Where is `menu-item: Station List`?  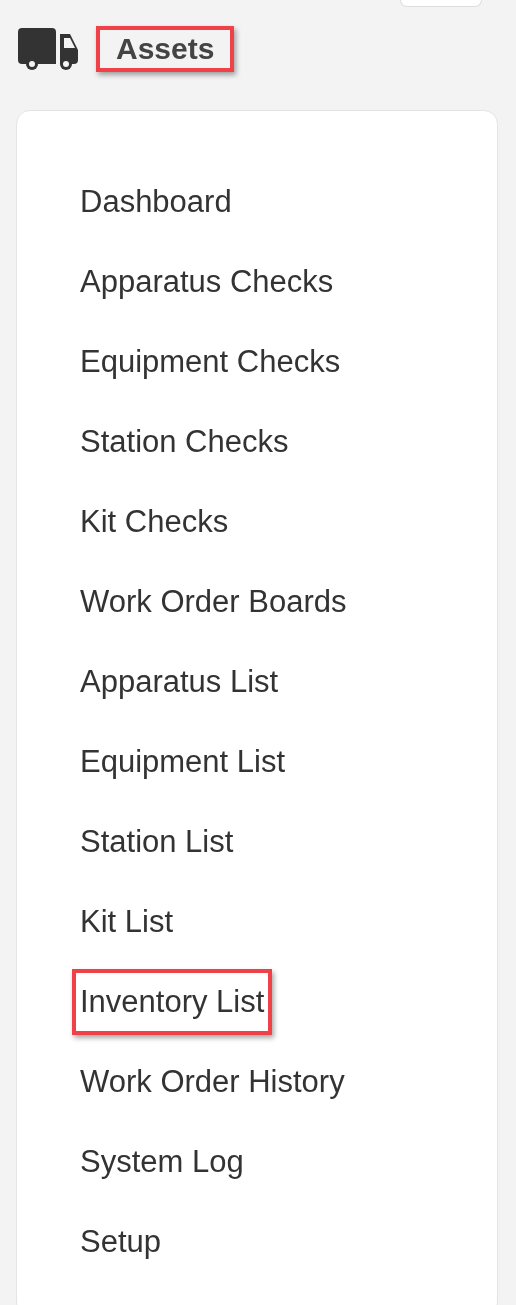 menu-item: Station List is located at coordinates (157, 842).